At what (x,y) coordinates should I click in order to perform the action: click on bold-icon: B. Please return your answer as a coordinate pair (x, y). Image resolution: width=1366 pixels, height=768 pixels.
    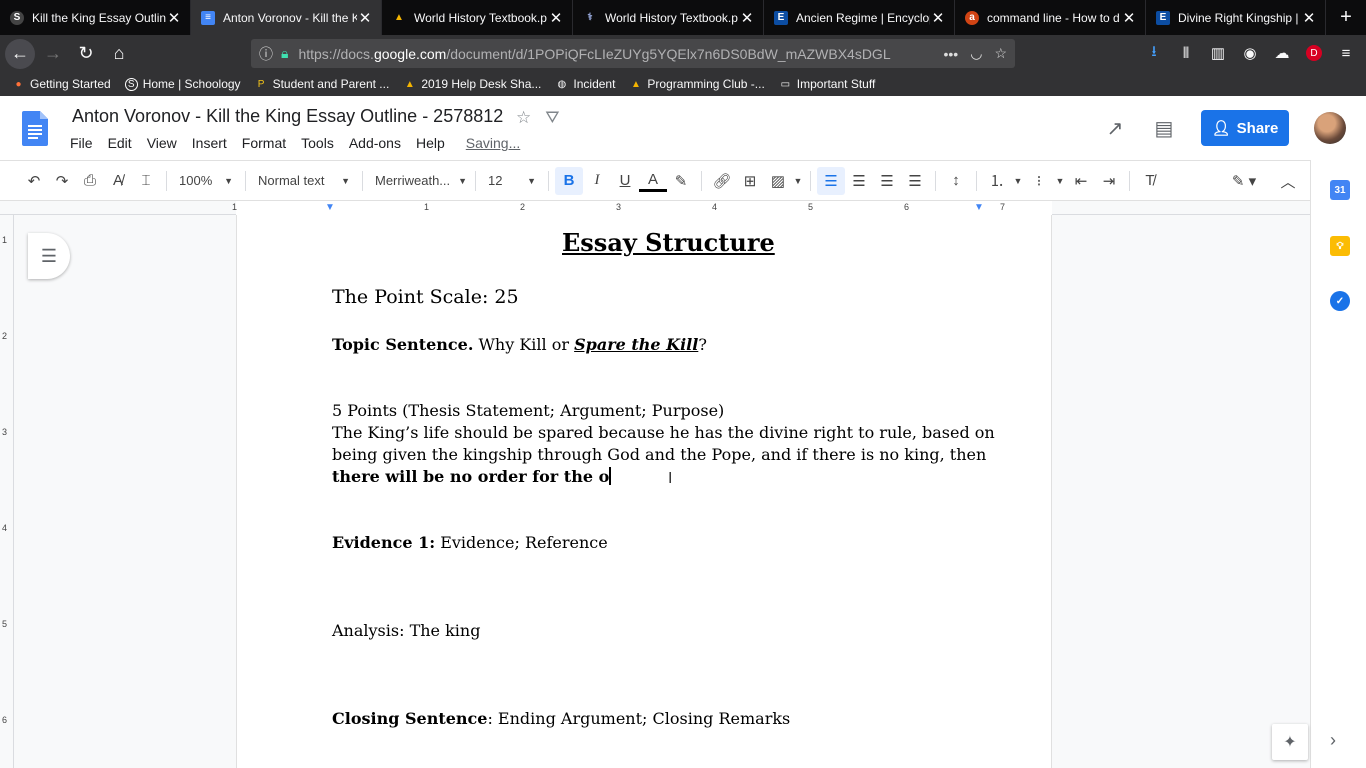
    Looking at the image, I should click on (569, 180).